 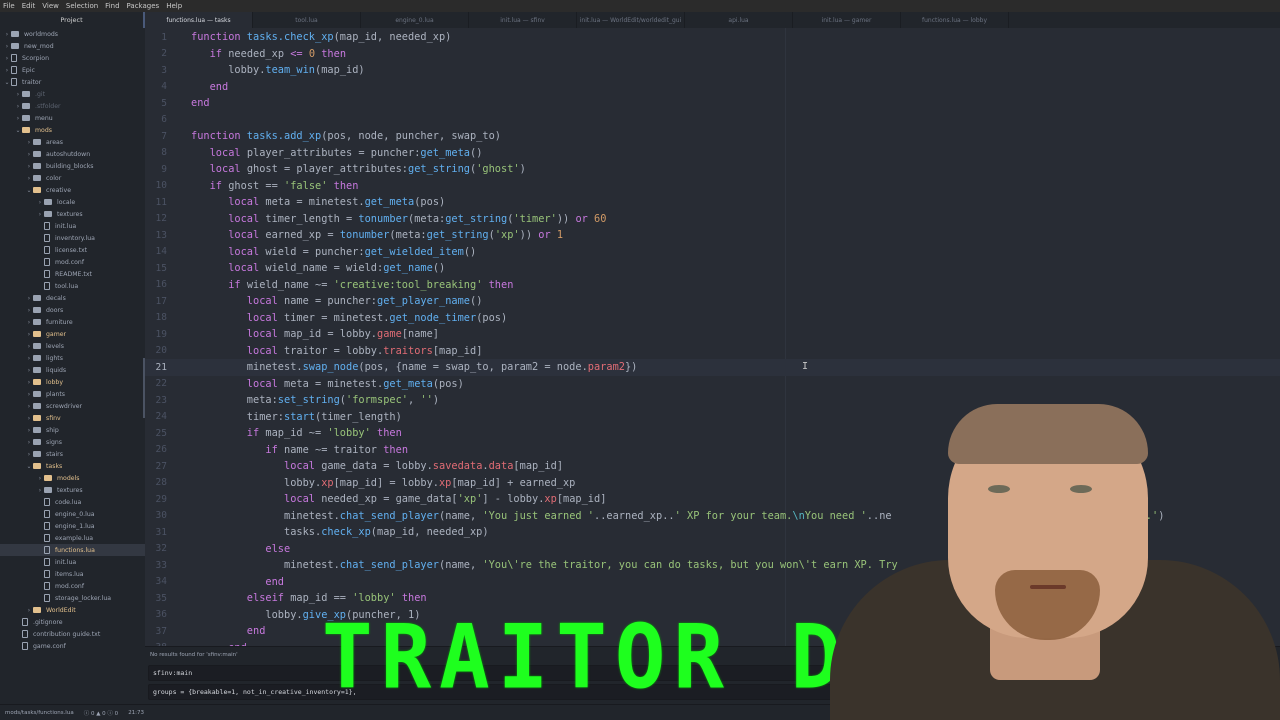 I want to click on tree-item: storage_locker.lua, so click(x=72, y=598).